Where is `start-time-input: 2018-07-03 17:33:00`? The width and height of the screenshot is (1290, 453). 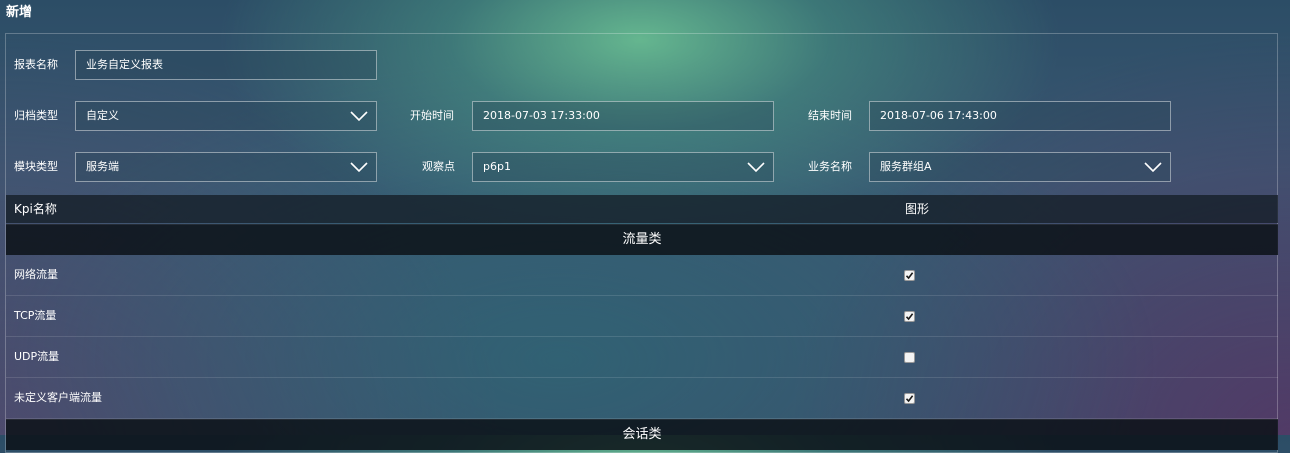
start-time-input: 2018-07-03 17:33:00 is located at coordinates (623, 116).